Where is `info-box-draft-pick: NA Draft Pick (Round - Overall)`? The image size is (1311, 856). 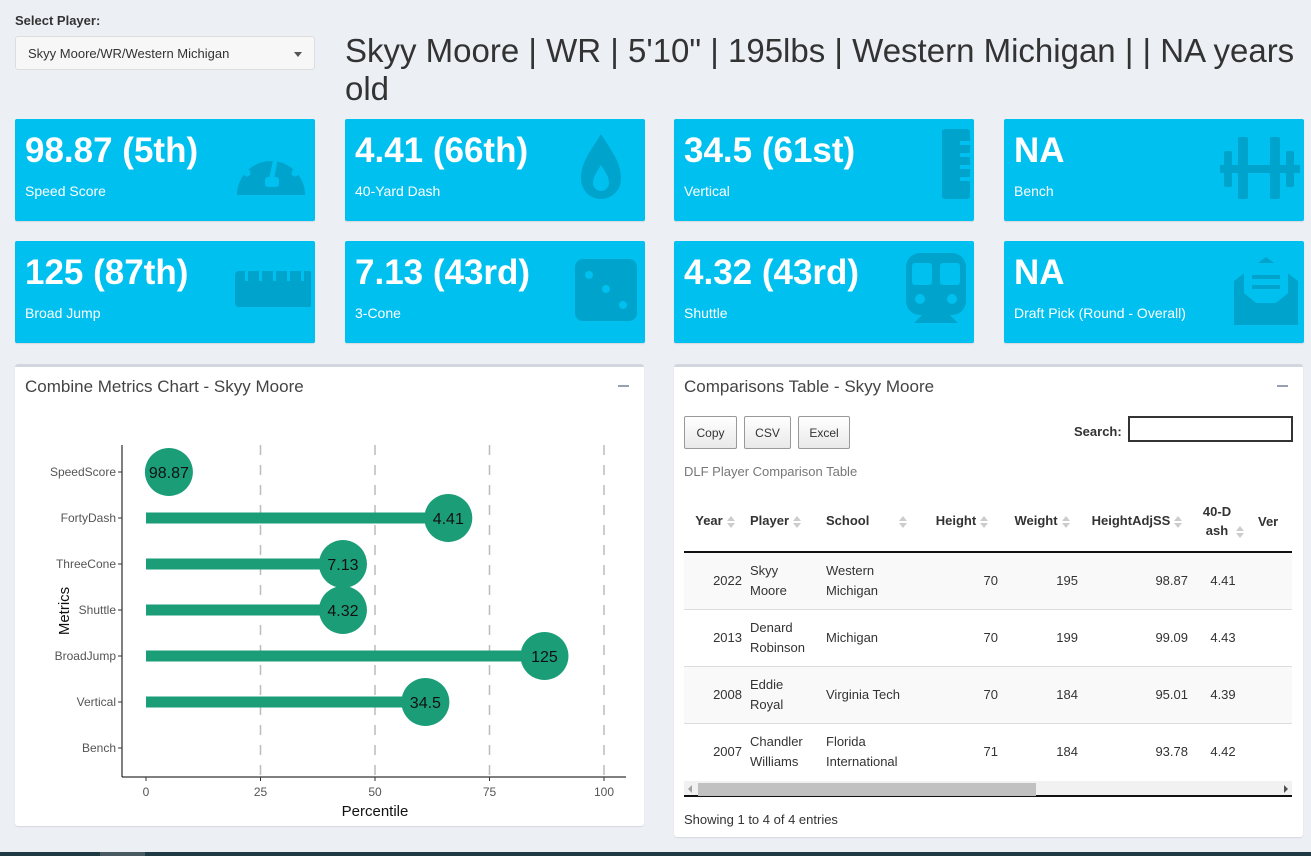 info-box-draft-pick: NA Draft Pick (Round - Overall) is located at coordinates (1154, 292).